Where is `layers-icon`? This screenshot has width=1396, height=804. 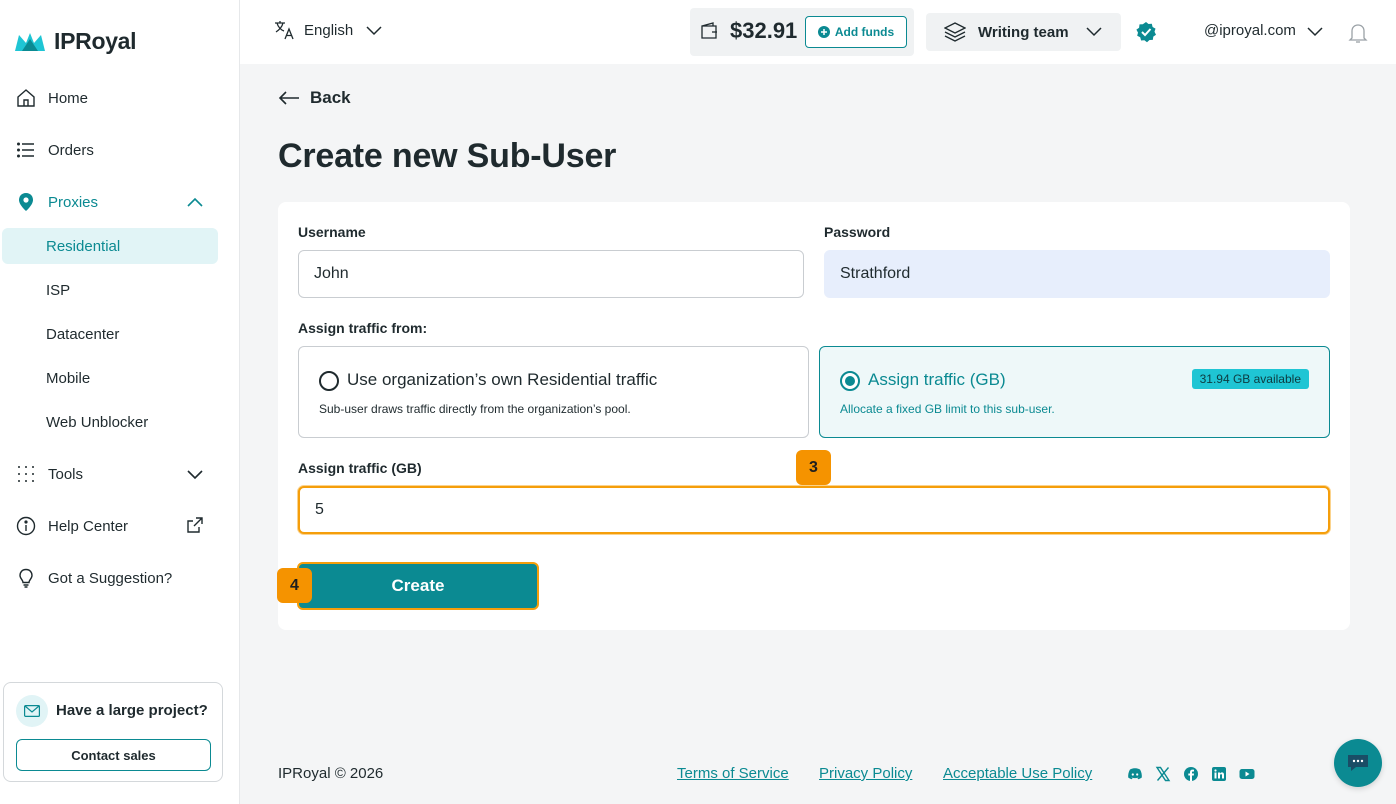
layers-icon is located at coordinates (955, 32).